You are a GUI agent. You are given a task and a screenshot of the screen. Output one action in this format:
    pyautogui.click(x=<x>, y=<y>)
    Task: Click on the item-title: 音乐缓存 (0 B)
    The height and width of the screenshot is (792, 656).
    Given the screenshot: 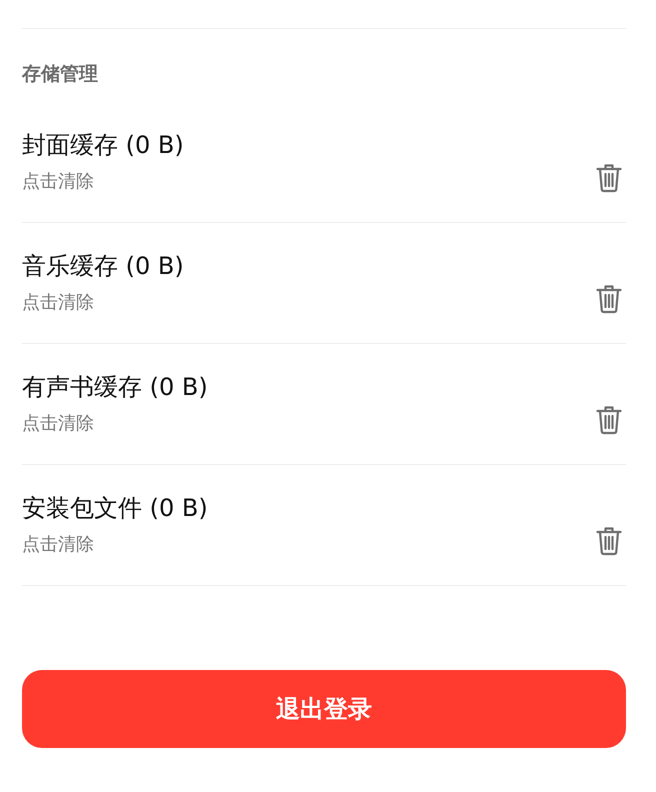 What is the action you would take?
    pyautogui.click(x=103, y=266)
    